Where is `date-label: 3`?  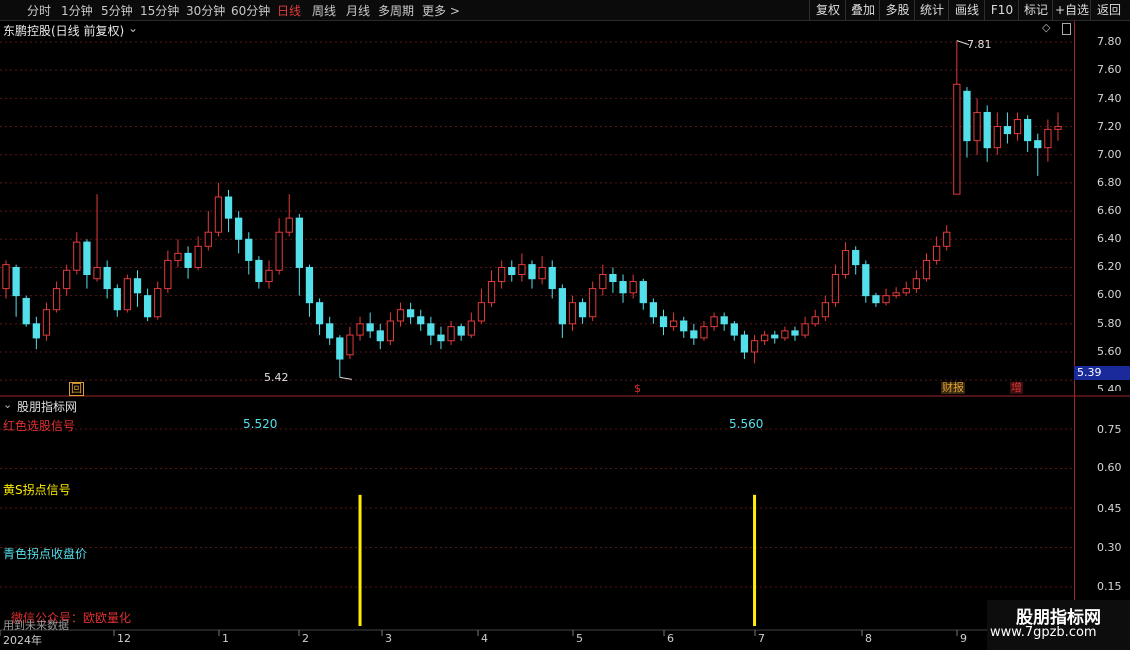 date-label: 3 is located at coordinates (388, 638).